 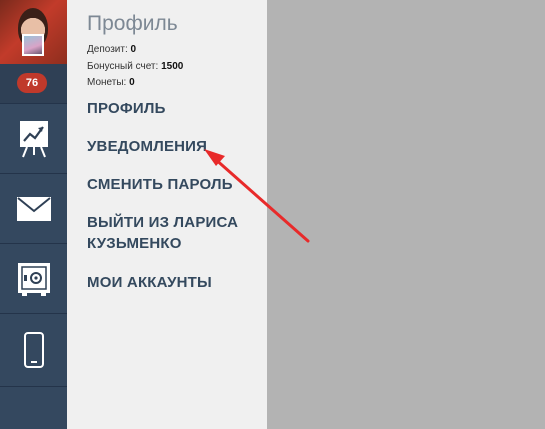 What do you see at coordinates (172, 146) in the screenshot?
I see `menu-item-notifications: УВЕДОМЛЕНИЯ` at bounding box center [172, 146].